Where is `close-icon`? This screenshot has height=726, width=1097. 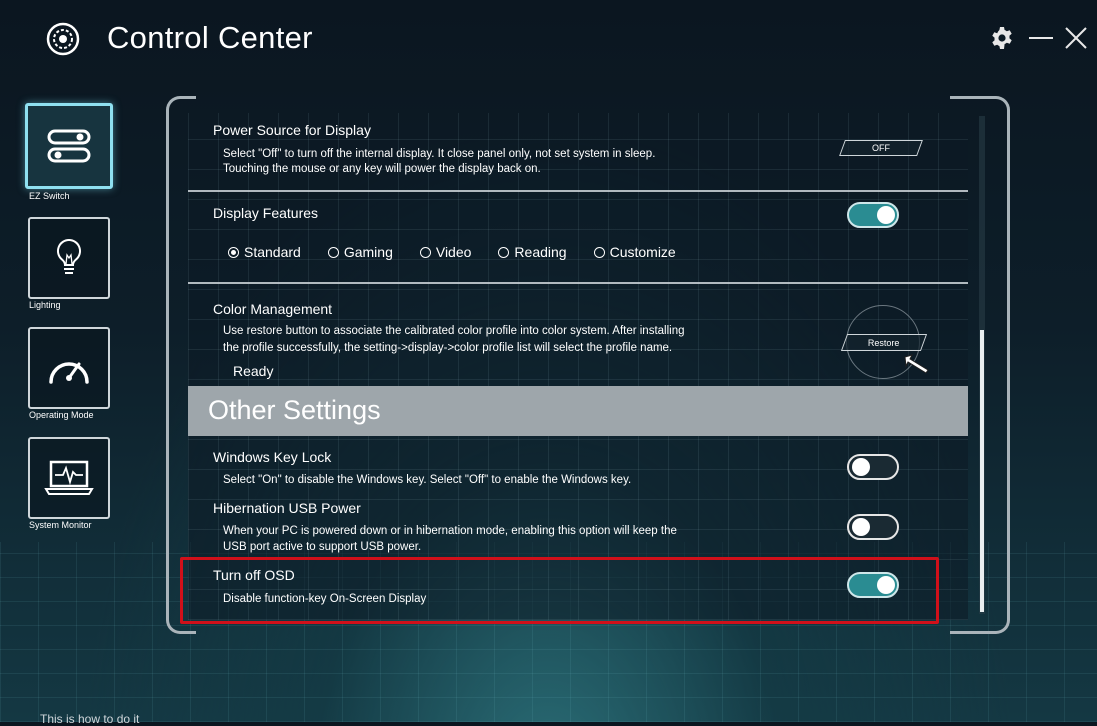
close-icon is located at coordinates (1076, 38).